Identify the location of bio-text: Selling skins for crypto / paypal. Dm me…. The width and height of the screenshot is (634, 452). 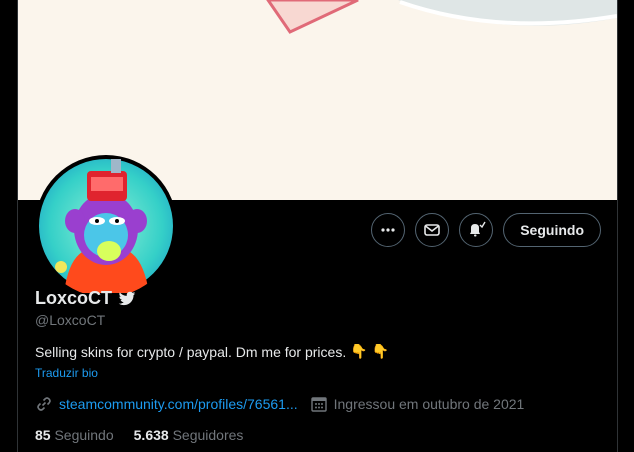
(191, 351).